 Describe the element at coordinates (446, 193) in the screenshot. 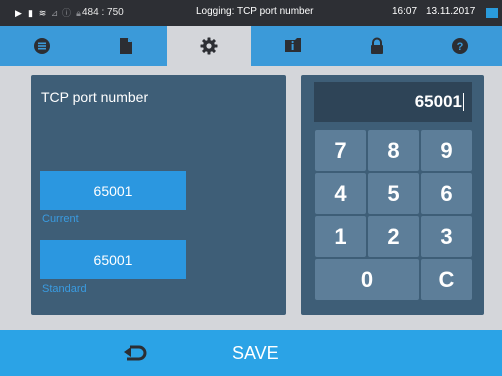

I see `key-6: 6` at that location.